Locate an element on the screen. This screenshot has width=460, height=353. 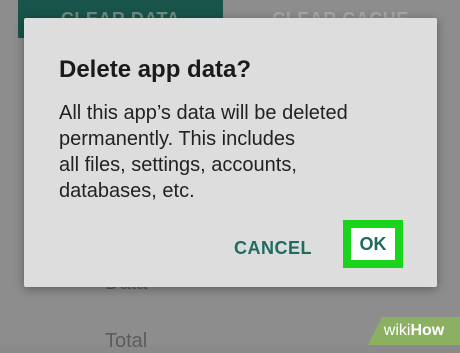
total-label: Total is located at coordinates (126, 341).